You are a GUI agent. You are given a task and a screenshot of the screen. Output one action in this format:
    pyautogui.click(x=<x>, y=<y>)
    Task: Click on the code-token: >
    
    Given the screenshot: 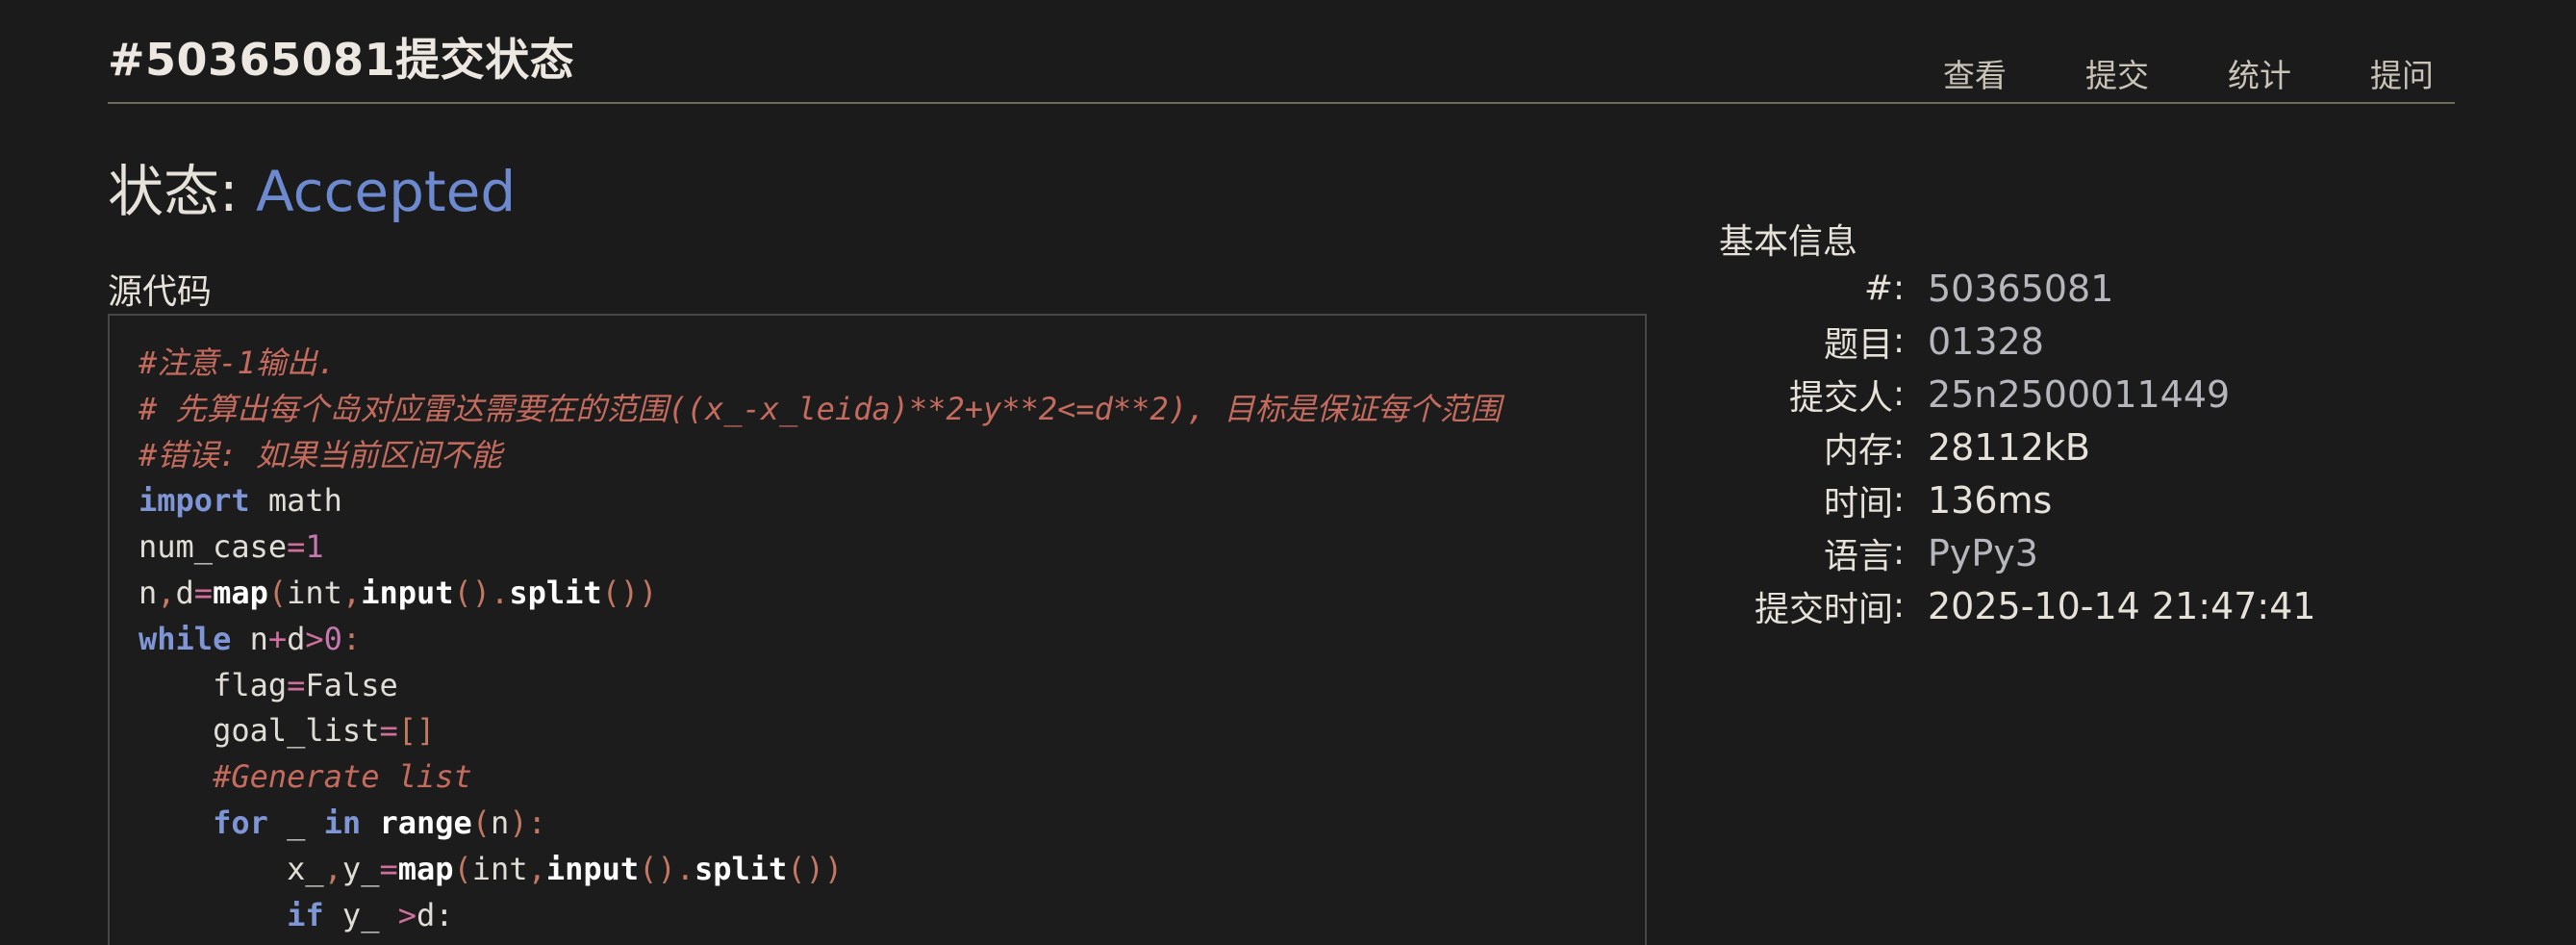 What is the action you would take?
    pyautogui.click(x=314, y=638)
    